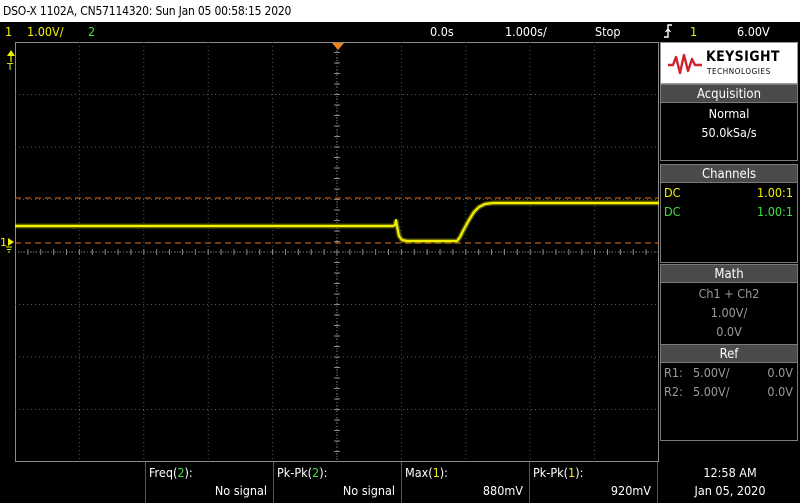 Image resolution: width=800 pixels, height=503 pixels. What do you see at coordinates (780, 372) in the screenshot?
I see `ref-r1-offset: 0.0V` at bounding box center [780, 372].